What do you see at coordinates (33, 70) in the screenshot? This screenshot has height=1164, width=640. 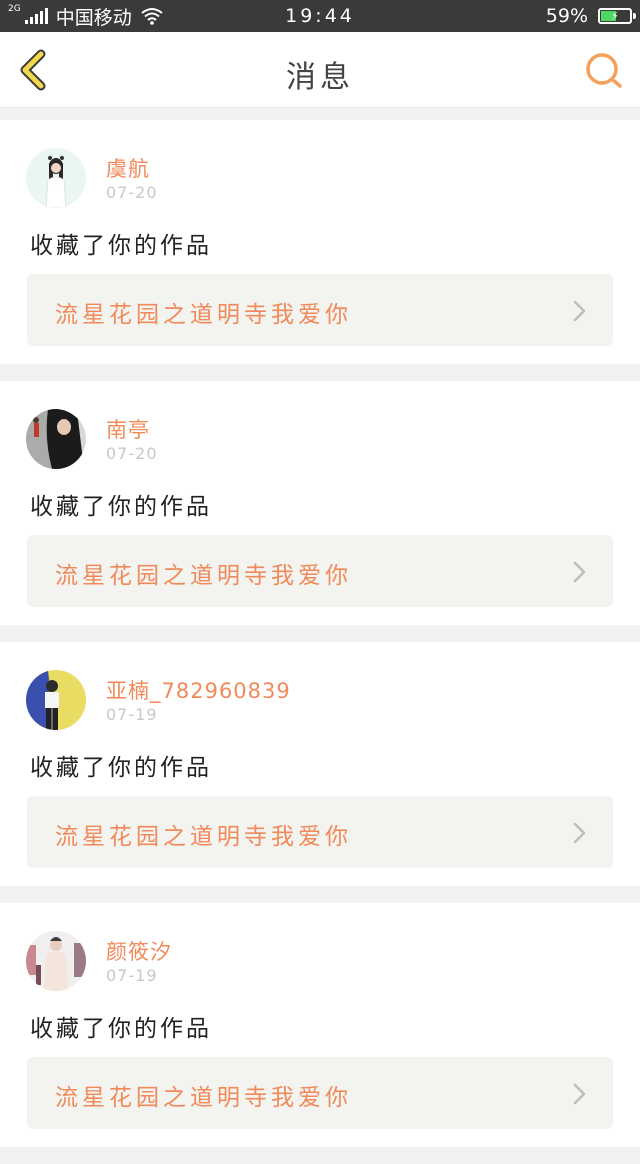 I see `chevron-left-icon` at bounding box center [33, 70].